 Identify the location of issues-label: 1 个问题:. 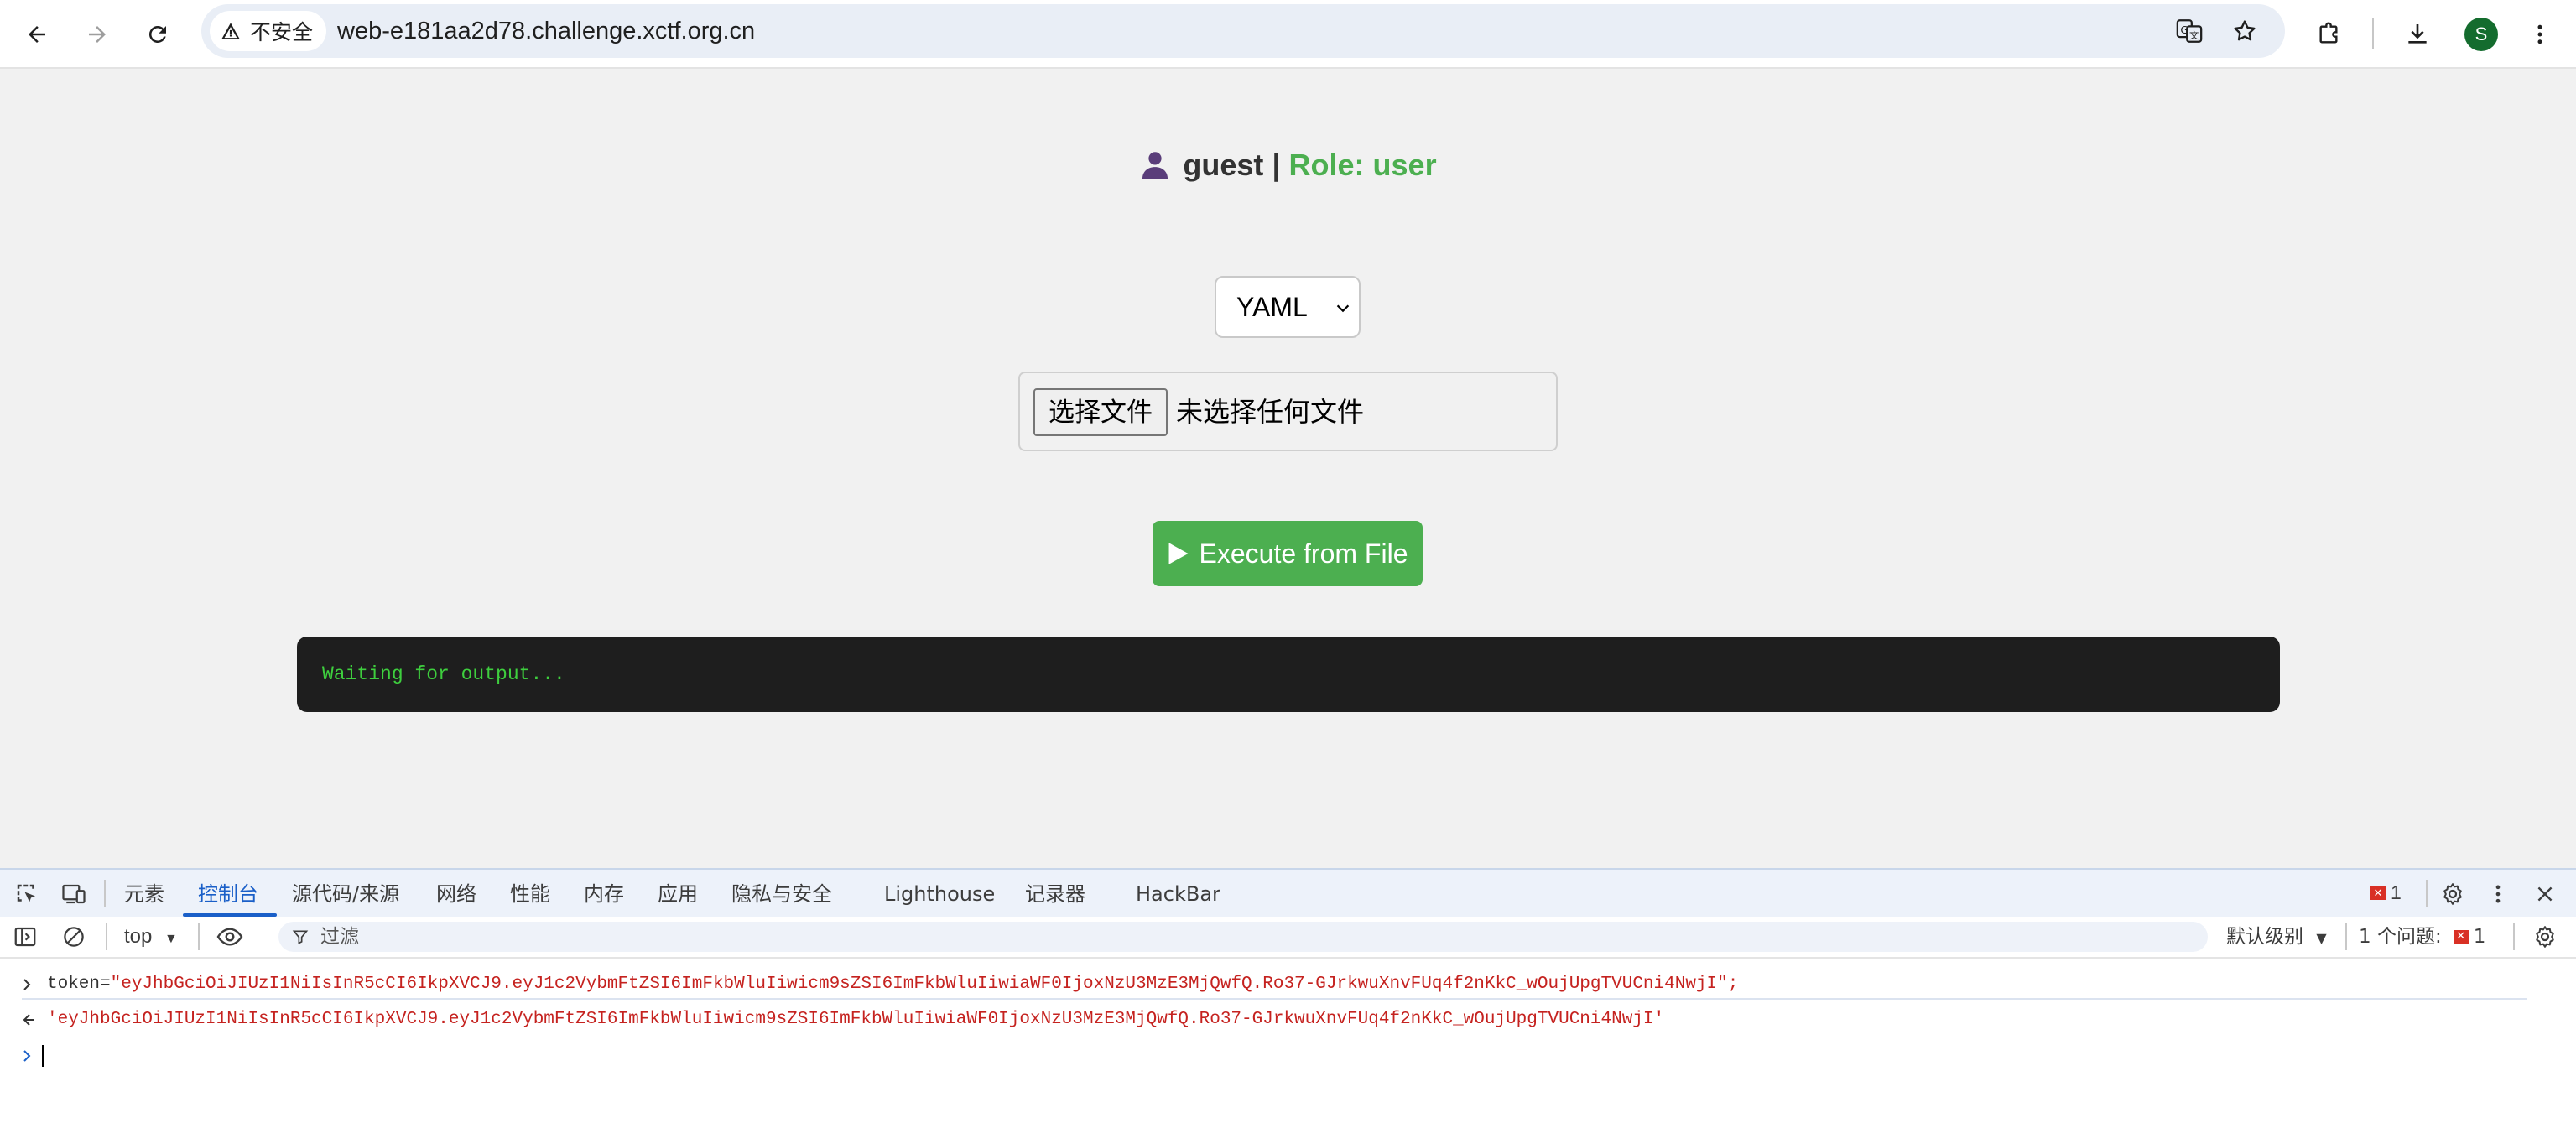
(2400, 937).